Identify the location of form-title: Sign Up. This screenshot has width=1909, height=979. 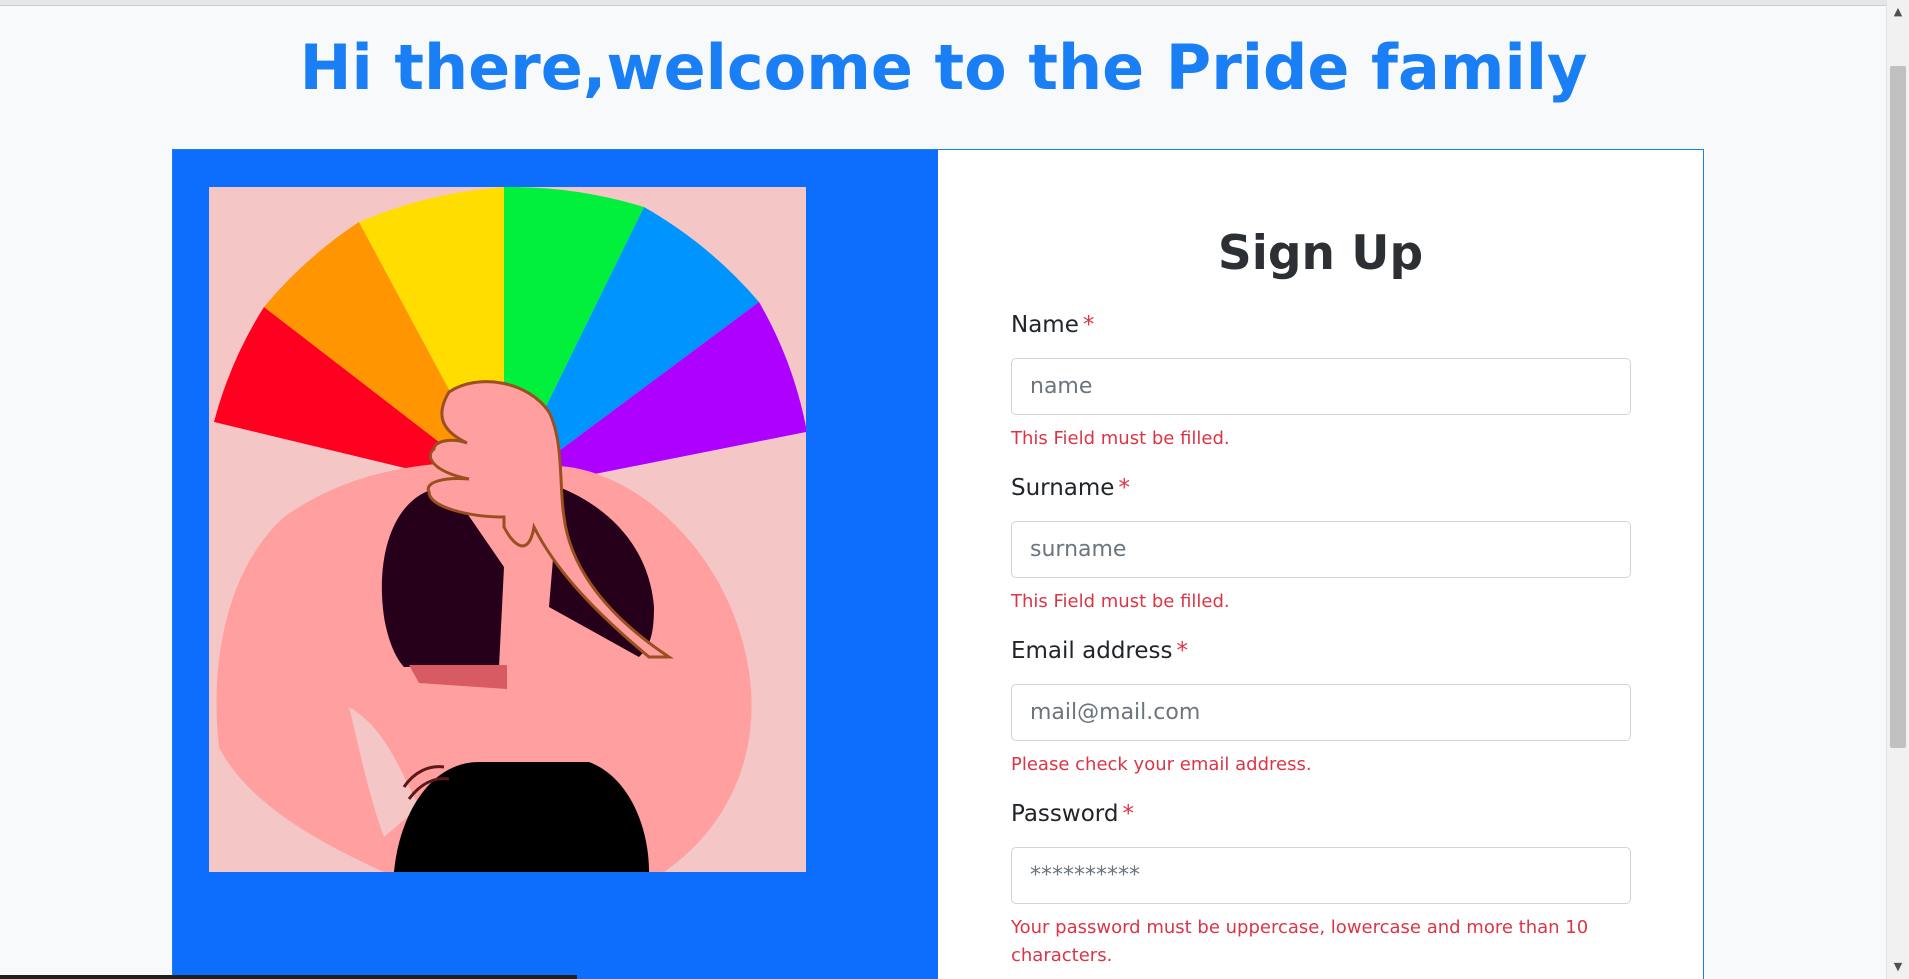
(1320, 253).